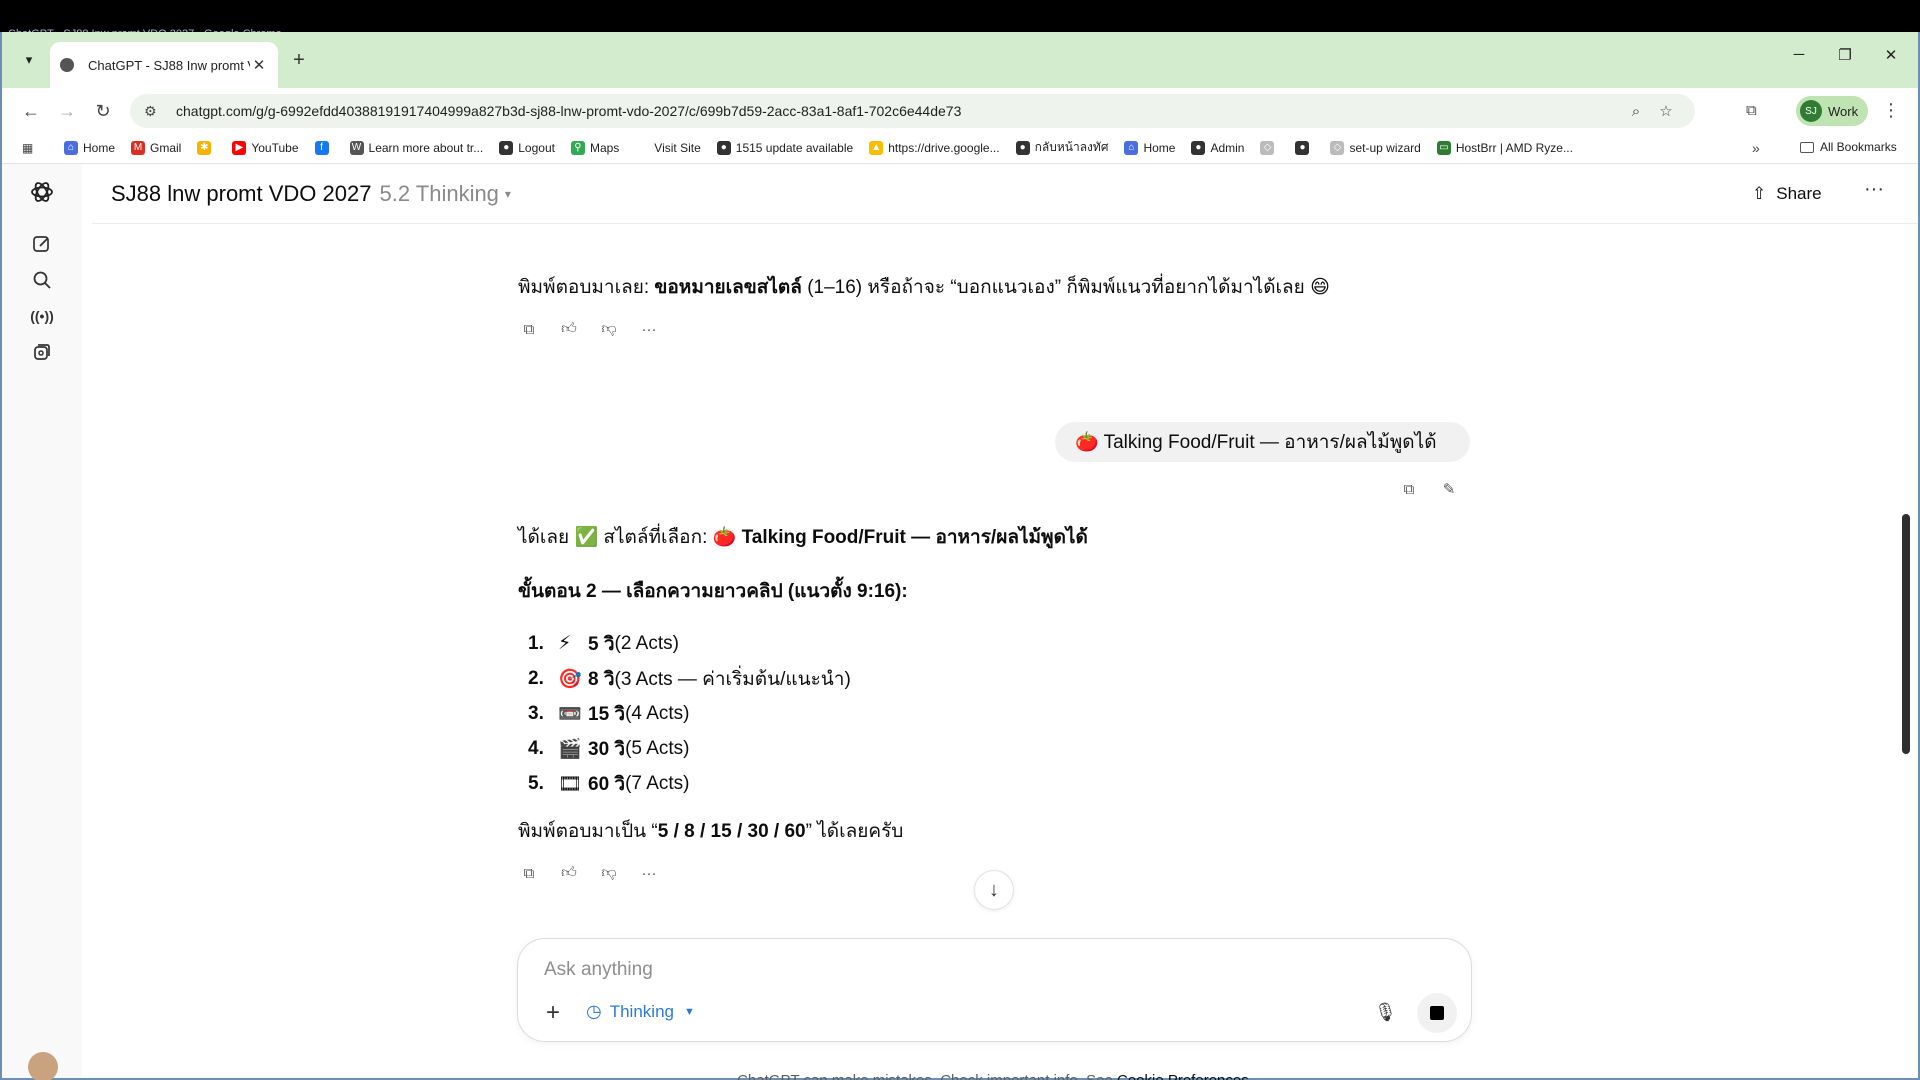  Describe the element at coordinates (609, 713) in the screenshot. I see `list-item: 3. 📼 15 วิ (4 Acts)` at that location.